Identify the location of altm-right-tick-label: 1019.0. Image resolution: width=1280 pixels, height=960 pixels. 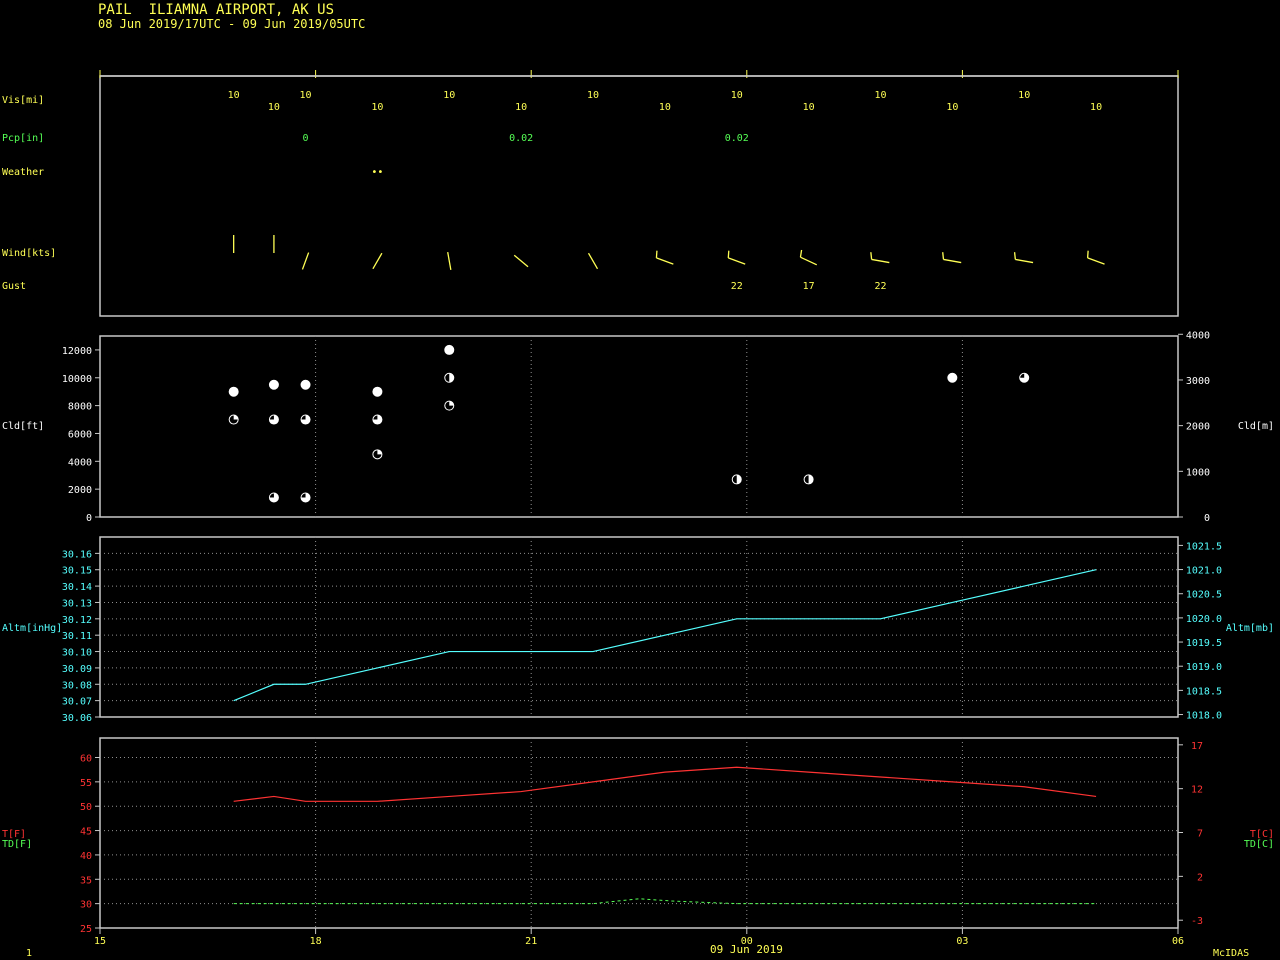
(1204, 667).